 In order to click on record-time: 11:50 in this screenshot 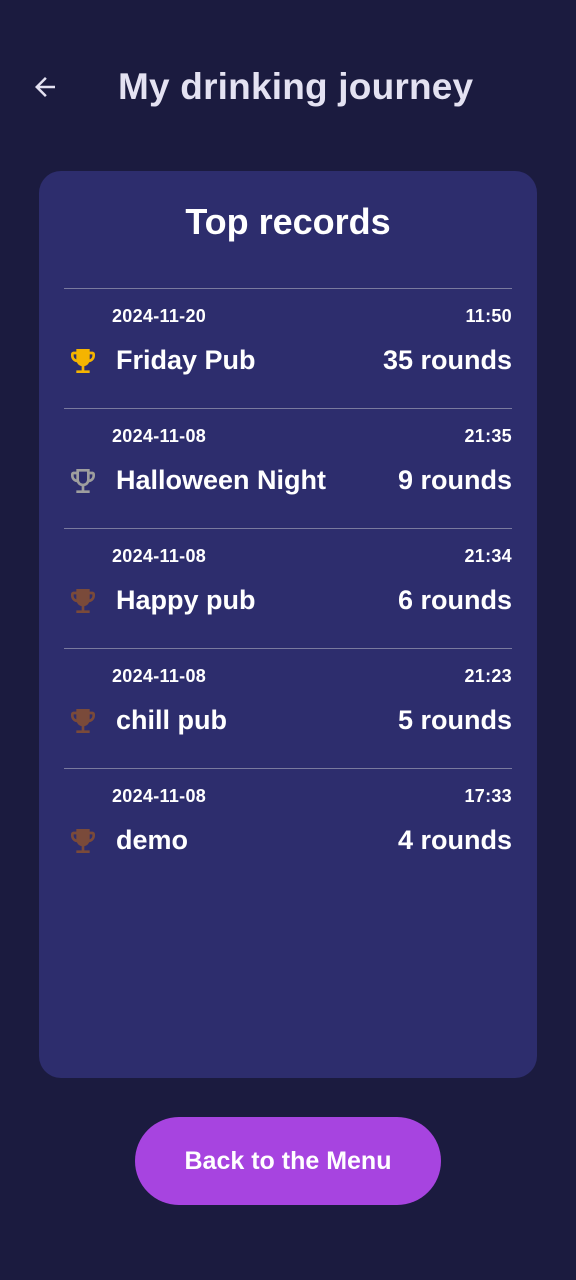, I will do `click(488, 316)`.